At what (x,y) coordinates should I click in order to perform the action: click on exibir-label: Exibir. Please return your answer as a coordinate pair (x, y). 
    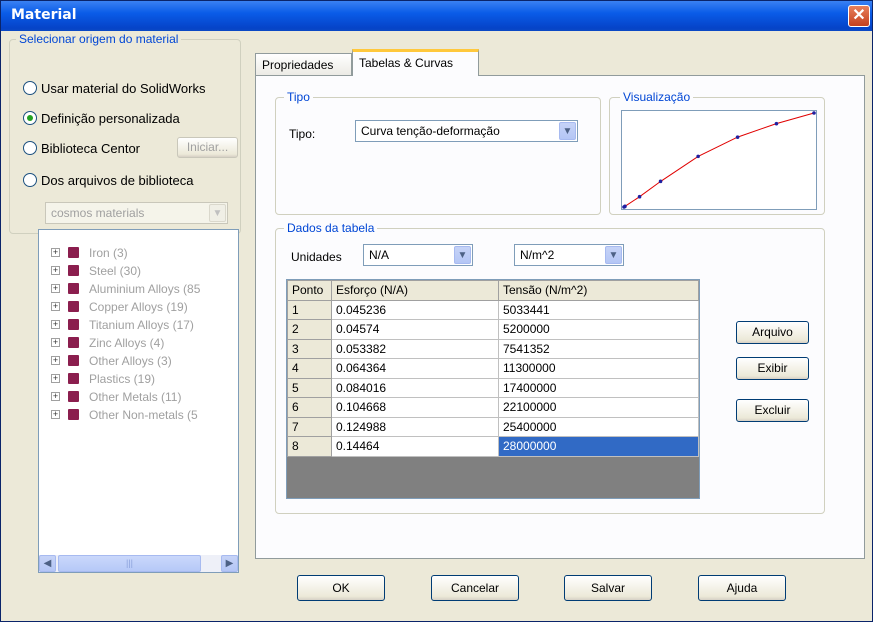
    Looking at the image, I should click on (772, 368).